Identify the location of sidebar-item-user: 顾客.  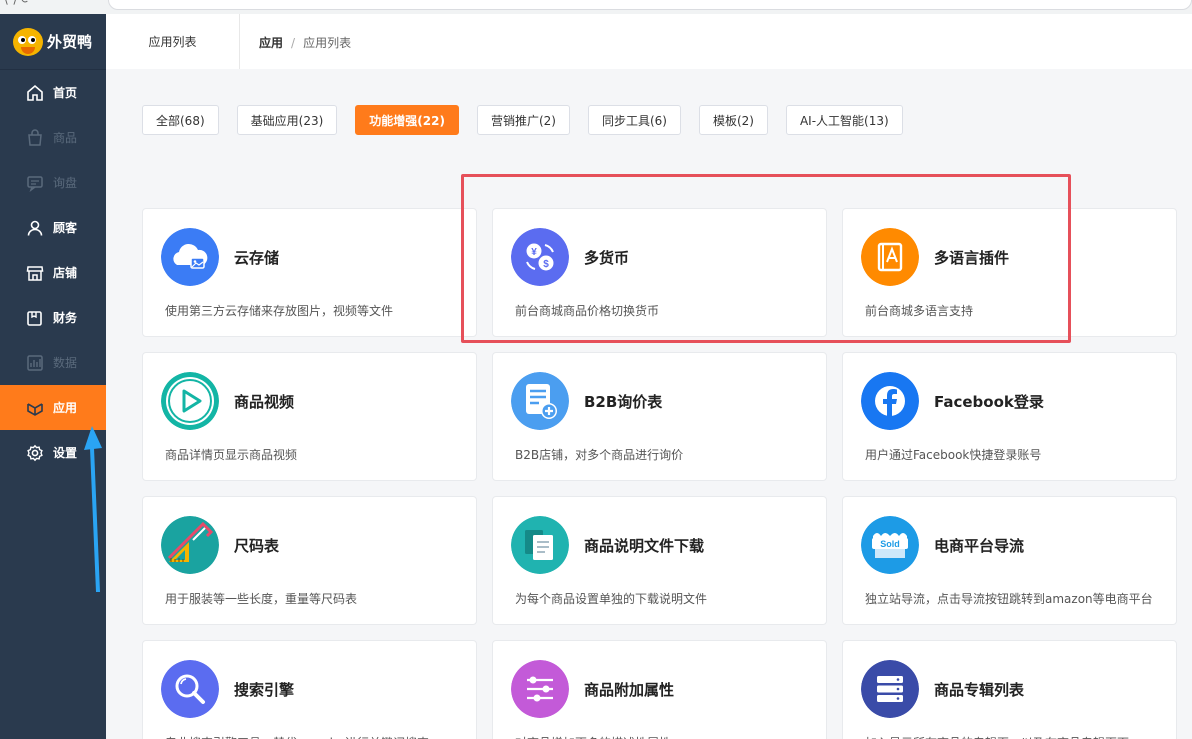
(53, 227).